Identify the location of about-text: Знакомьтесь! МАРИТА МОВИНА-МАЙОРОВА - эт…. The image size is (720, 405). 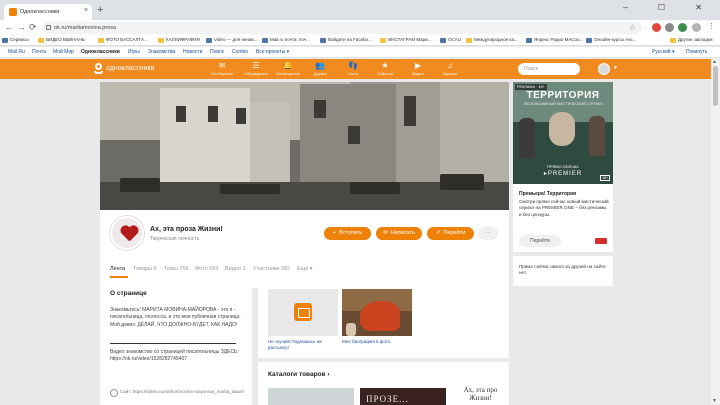
(175, 317).